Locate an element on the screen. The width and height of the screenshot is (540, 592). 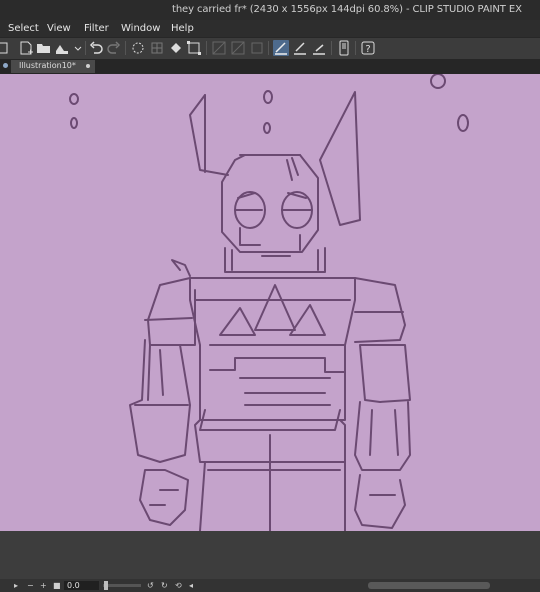
zoom-input: 0.0 is located at coordinates (81, 585).